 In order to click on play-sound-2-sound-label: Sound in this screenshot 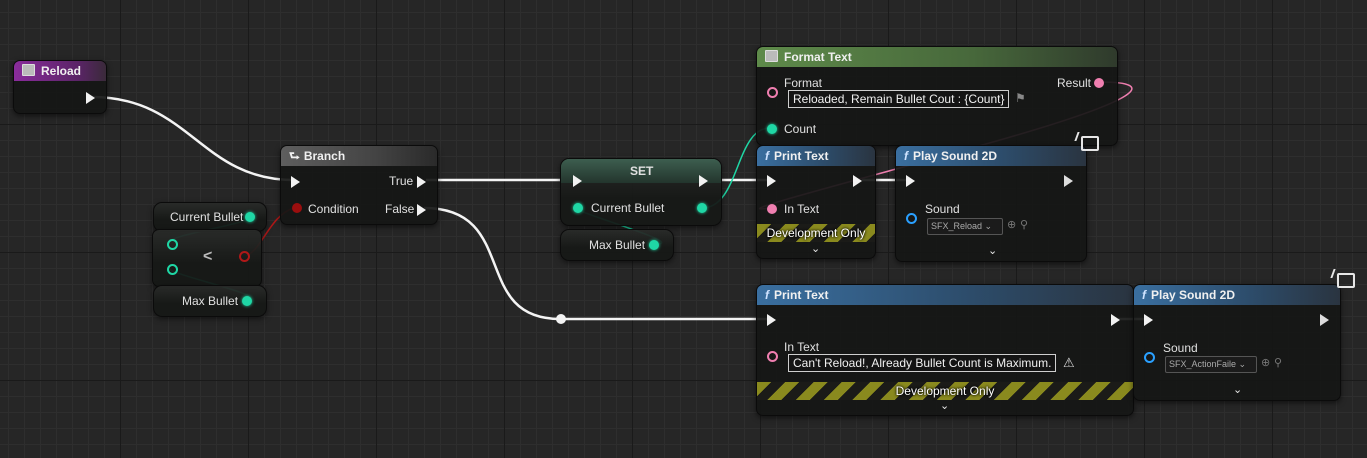, I will do `click(1180, 348)`.